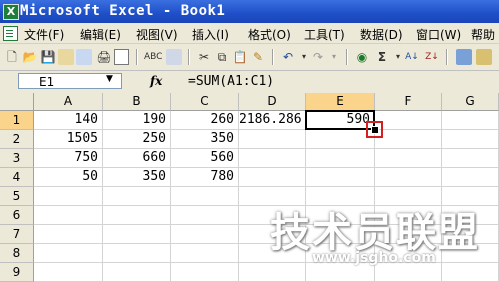 Image resolution: width=499 pixels, height=282 pixels. What do you see at coordinates (470, 177) in the screenshot?
I see `cell-g4` at bounding box center [470, 177].